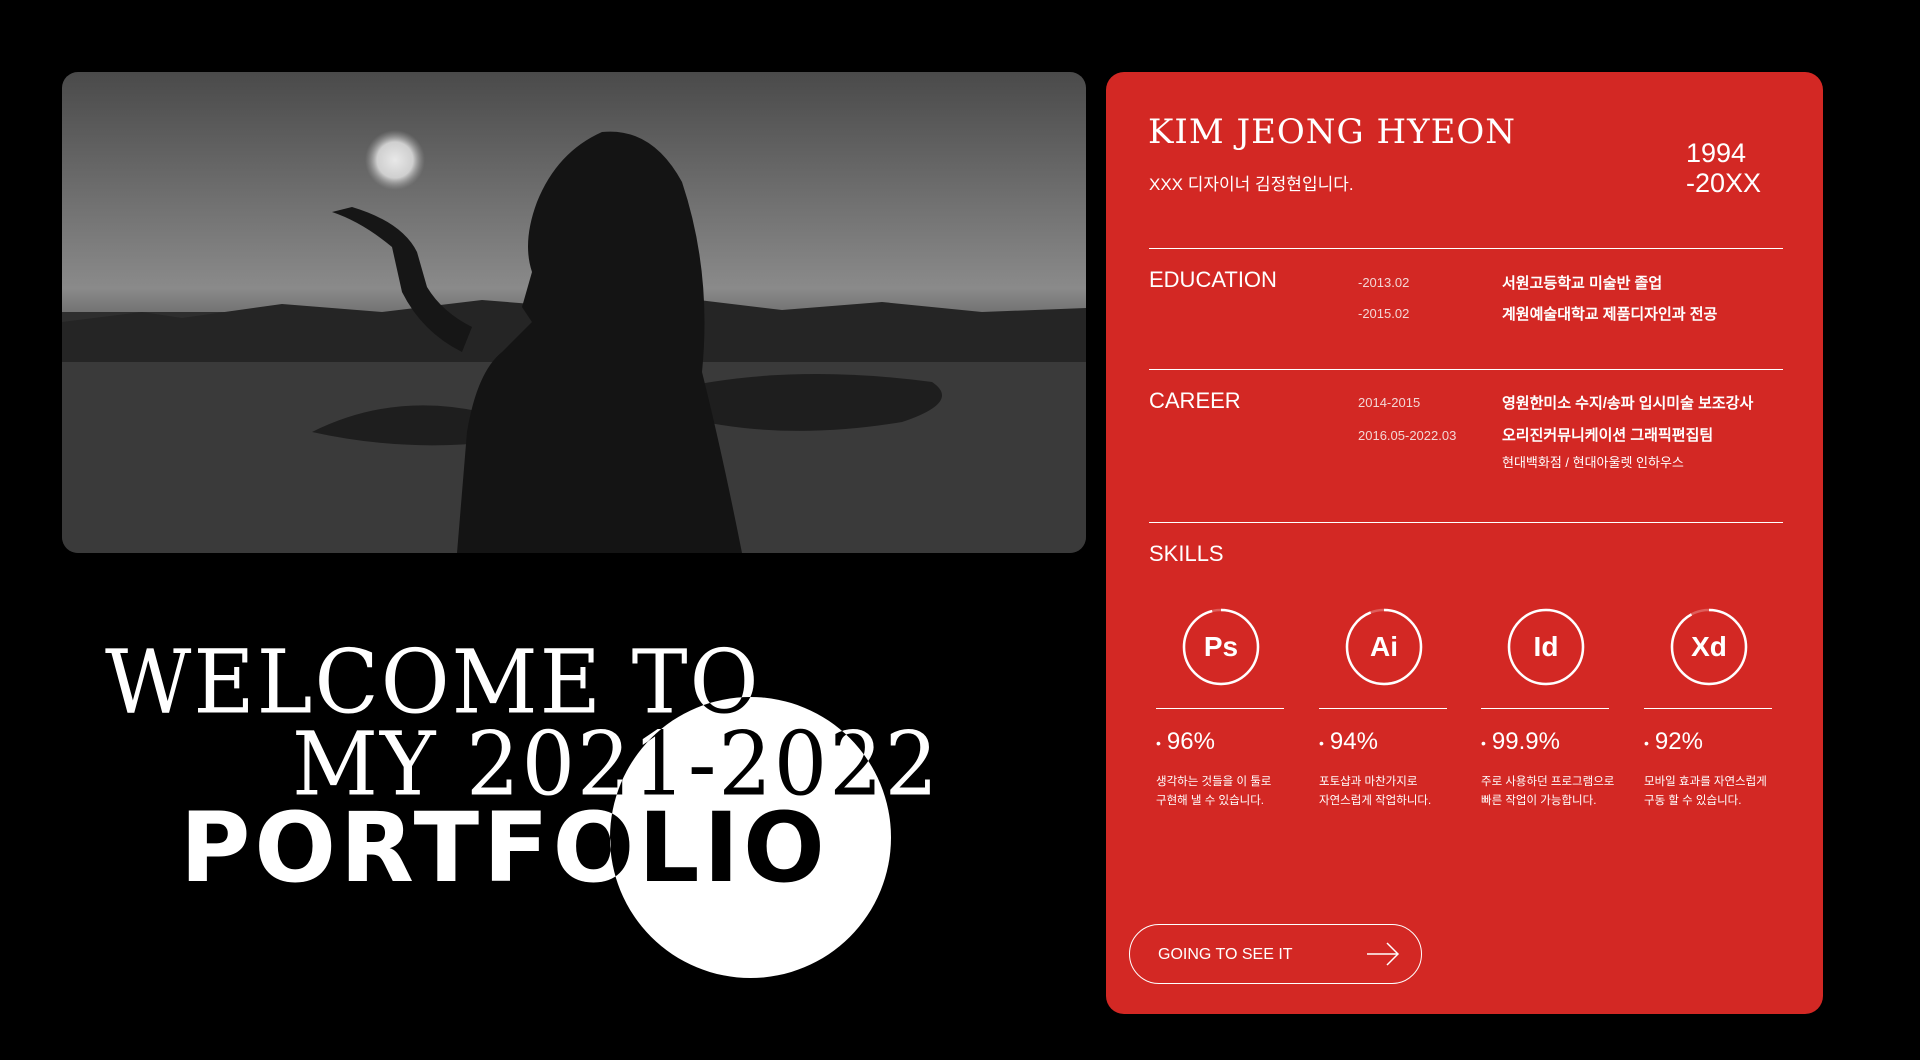 This screenshot has height=1060, width=1920. Describe the element at coordinates (1548, 791) in the screenshot. I see `skill-description: 주로 사용하던 프로그램으로 빠른 작업이 가능합니다.` at that location.